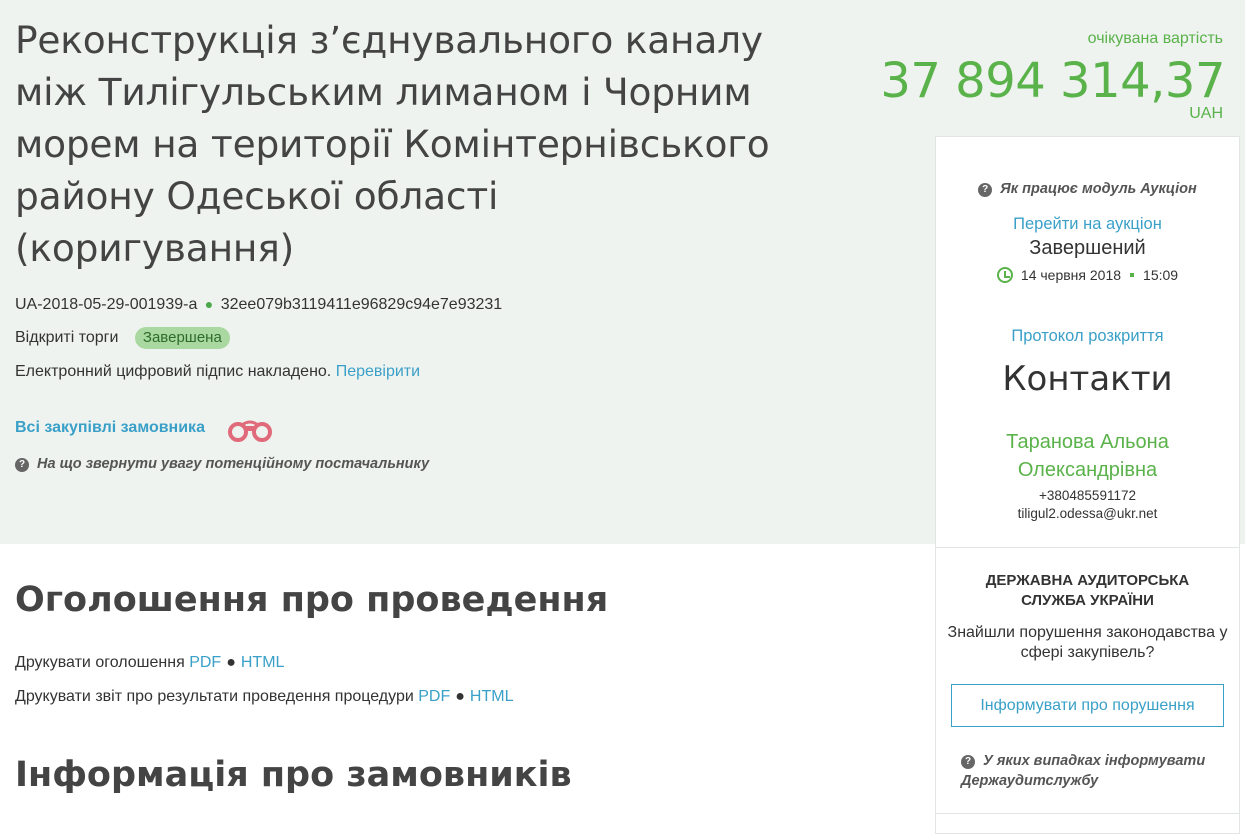 The height and width of the screenshot is (834, 1245). I want to click on status-badge: Завершена, so click(182, 338).